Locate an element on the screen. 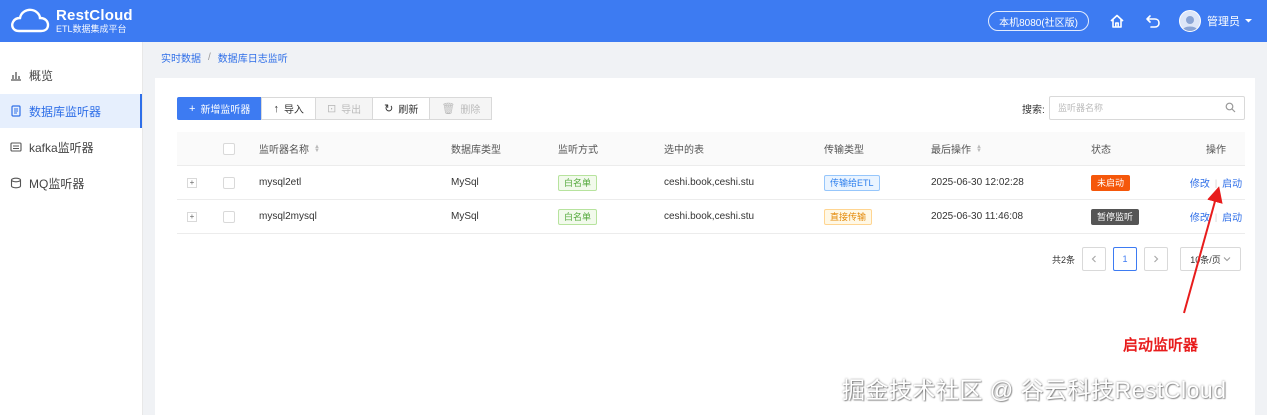 Image resolution: width=1267 pixels, height=415 pixels. add-listener-button: + 新增监听器 is located at coordinates (220, 108).